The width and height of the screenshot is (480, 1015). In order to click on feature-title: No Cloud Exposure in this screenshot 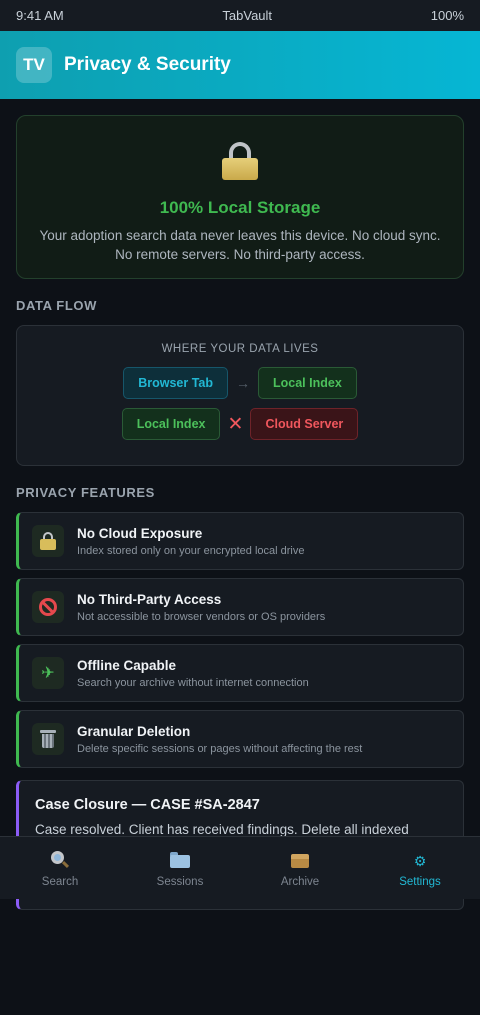, I will do `click(140, 533)`.